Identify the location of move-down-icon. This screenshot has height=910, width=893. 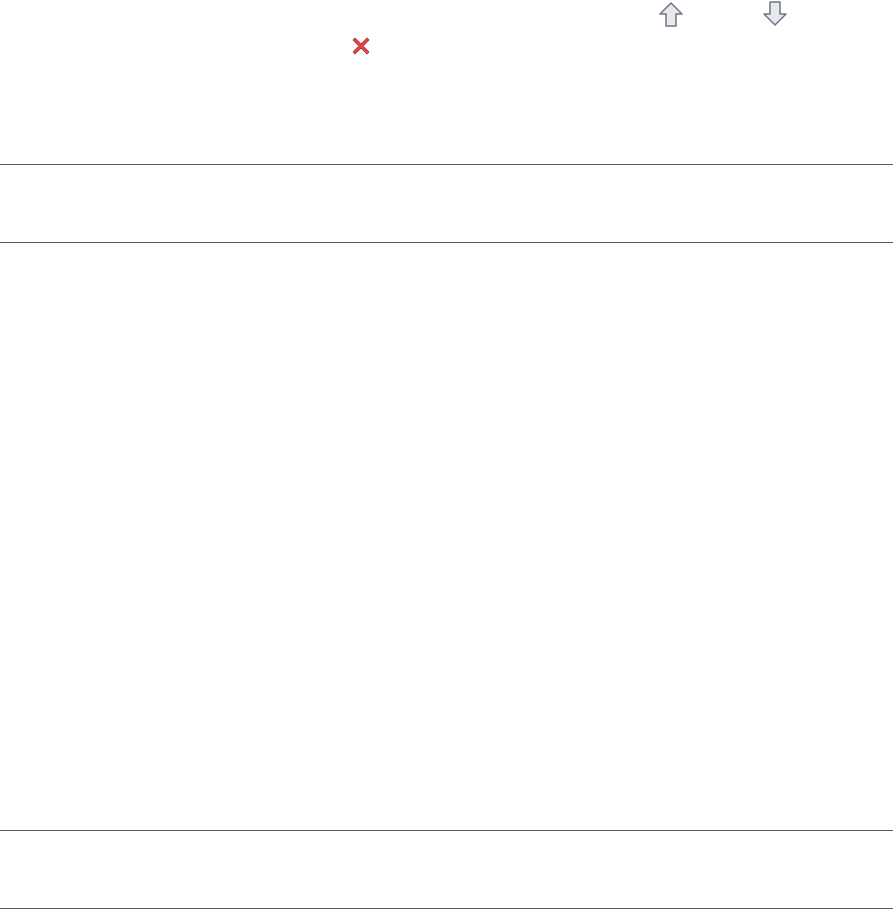
(775, 14).